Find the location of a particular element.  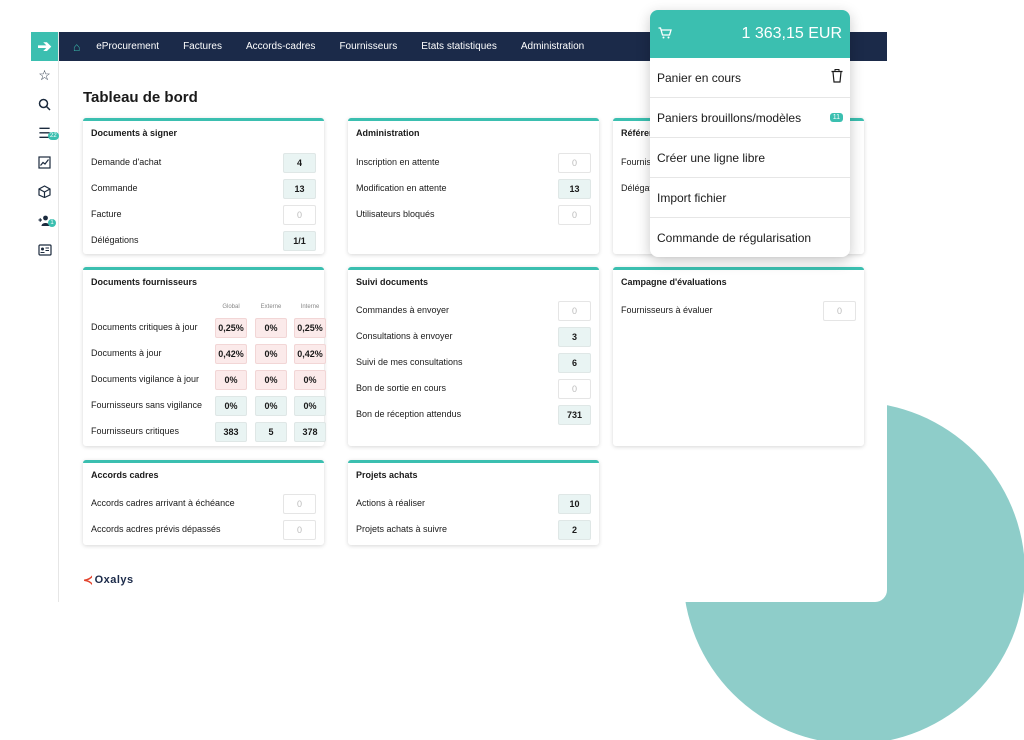

trash-icon is located at coordinates (837, 77).